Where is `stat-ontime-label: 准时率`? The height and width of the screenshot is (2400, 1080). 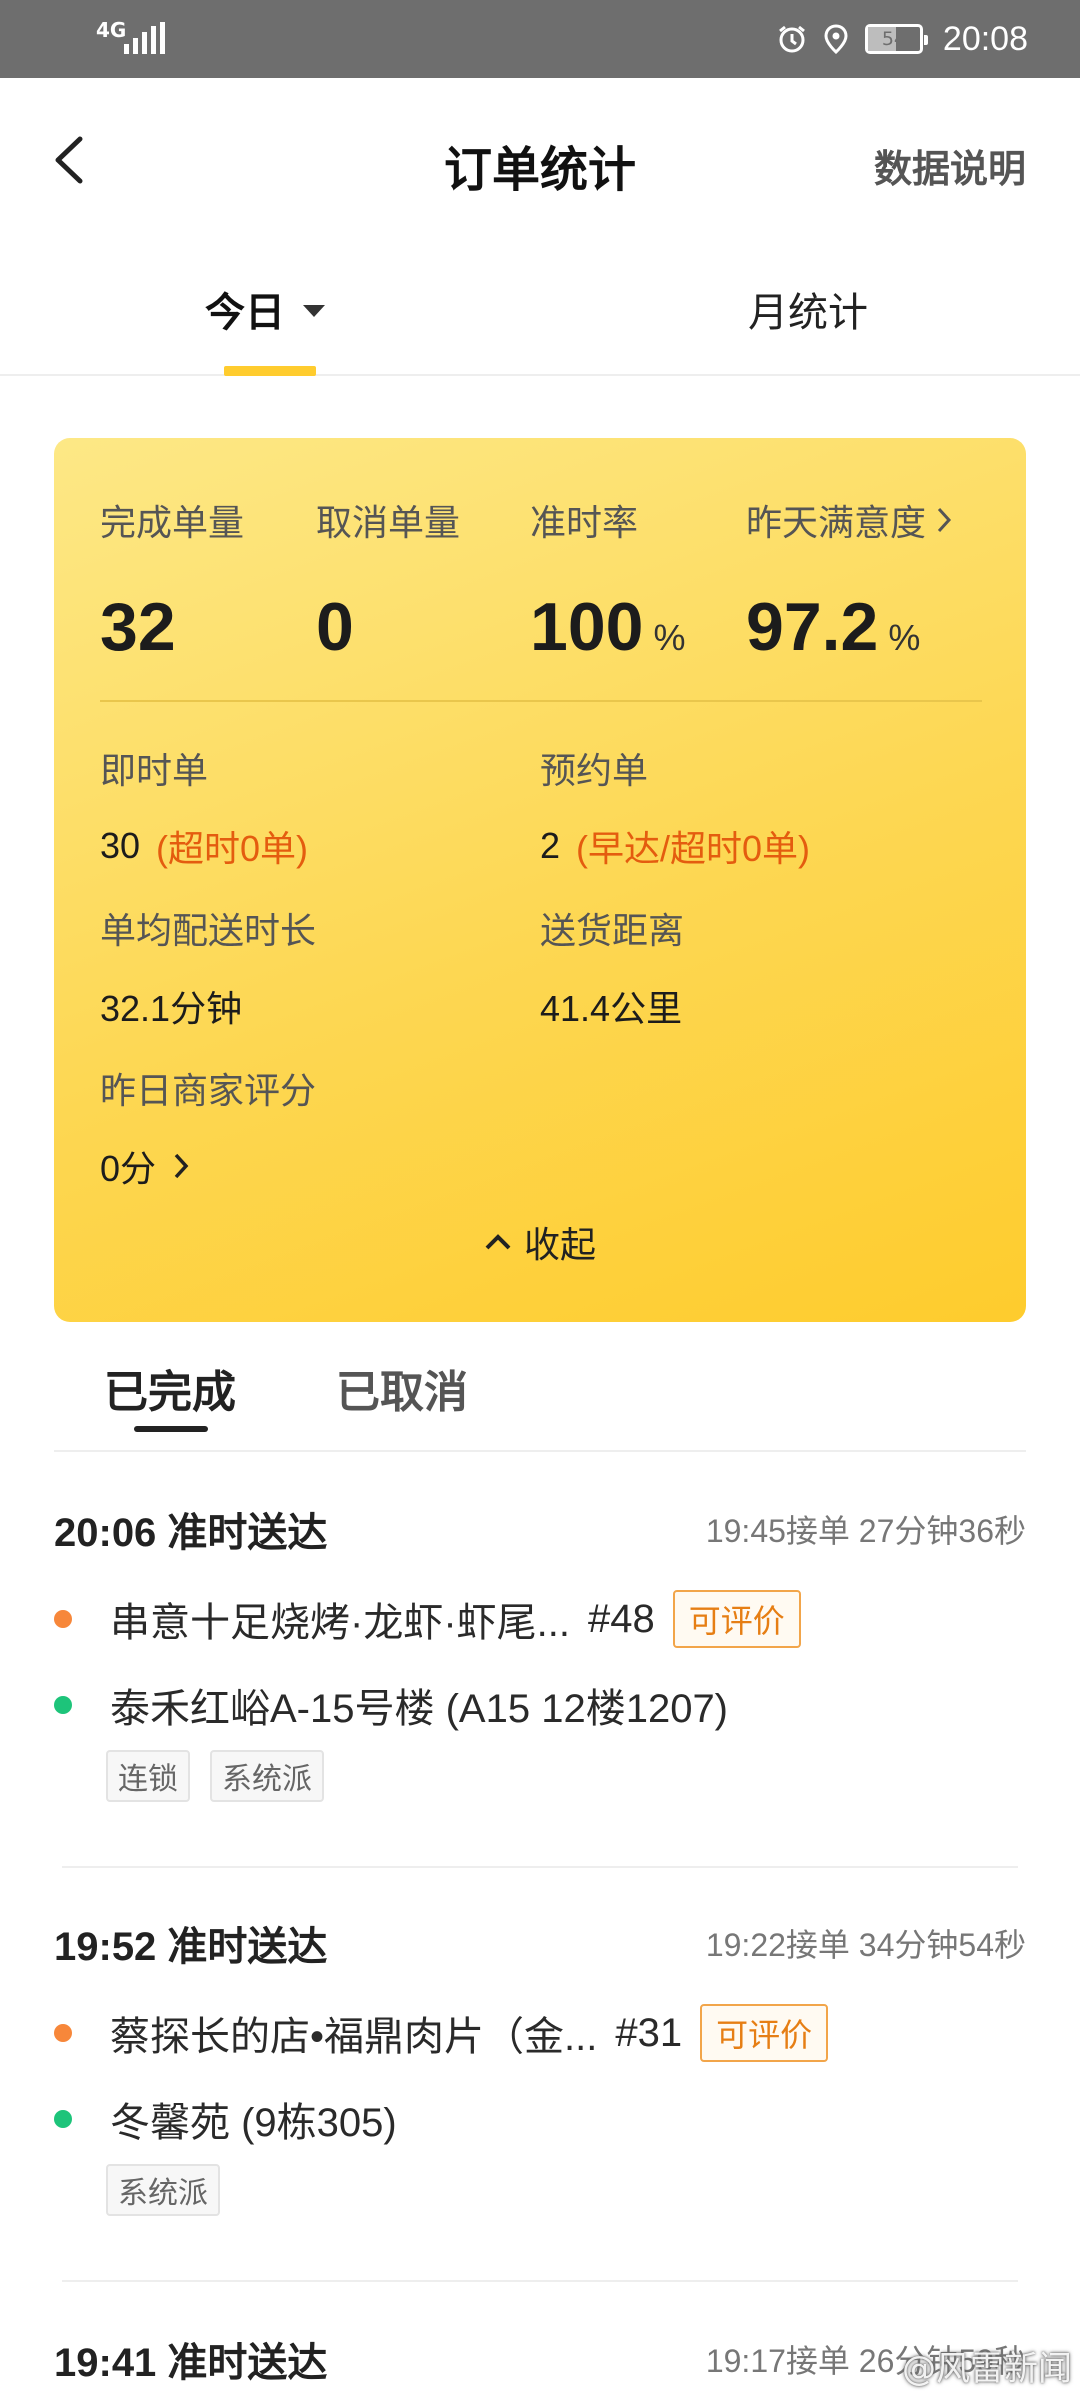
stat-ontime-label: 准时率 is located at coordinates (584, 523).